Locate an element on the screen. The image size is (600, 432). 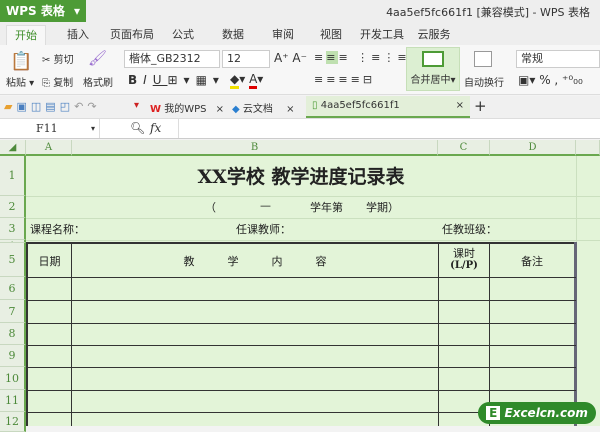
quick-access-icons: ▰▣◫▤◰↶↷ is located at coordinates (52, 106).